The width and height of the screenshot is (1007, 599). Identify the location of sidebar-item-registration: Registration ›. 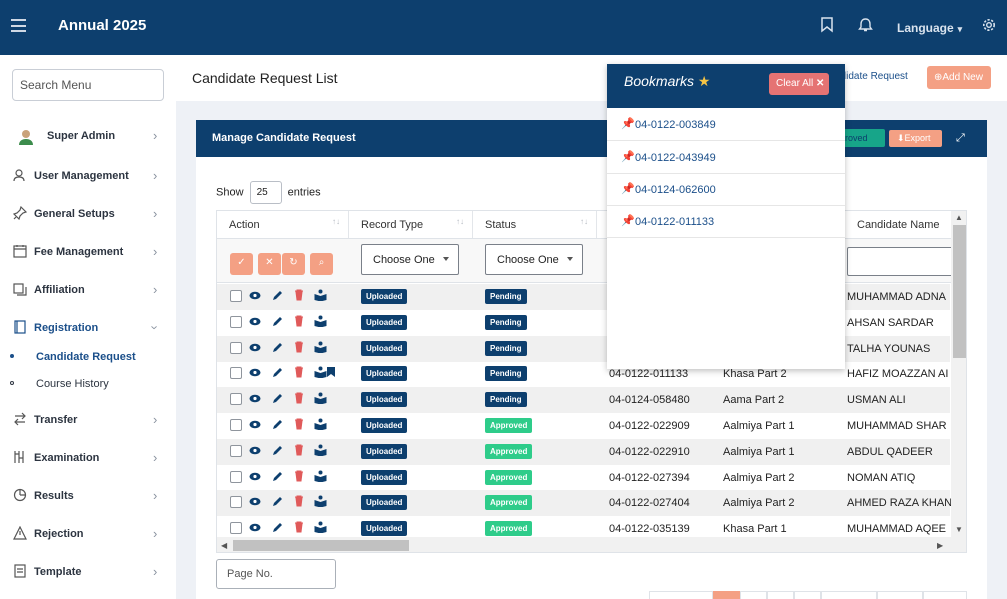
(88, 328).